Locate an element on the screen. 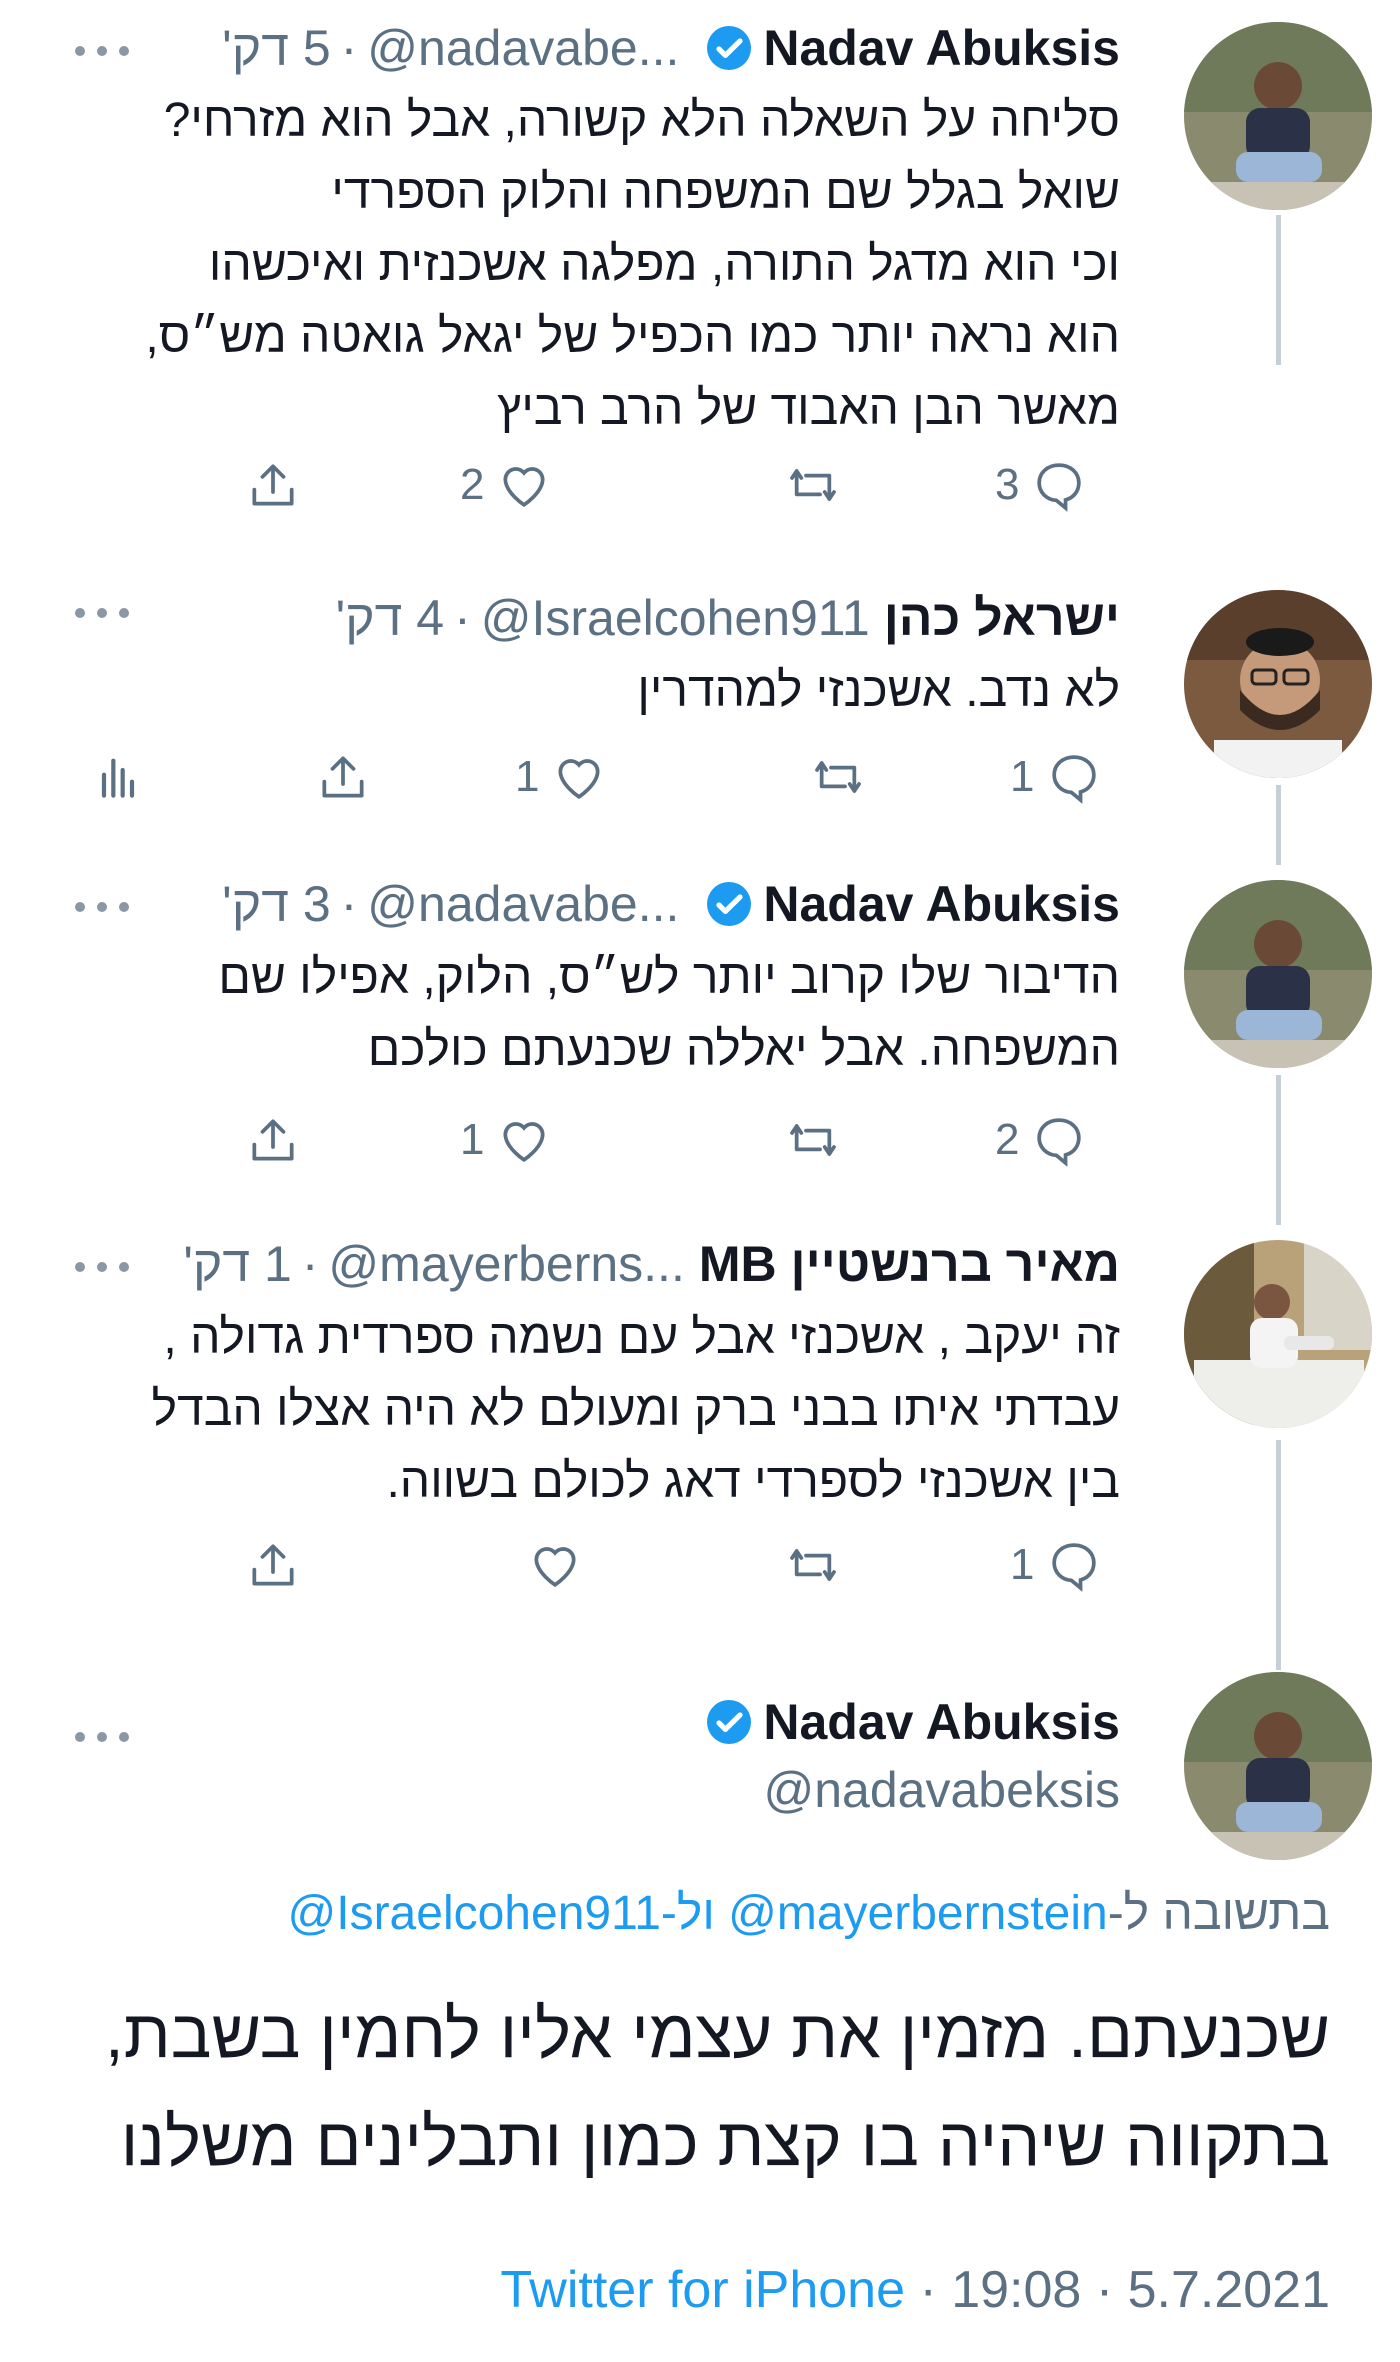 The height and width of the screenshot is (2362, 1400). reply-prefix: בתשובה ל- is located at coordinates (1218, 1913).